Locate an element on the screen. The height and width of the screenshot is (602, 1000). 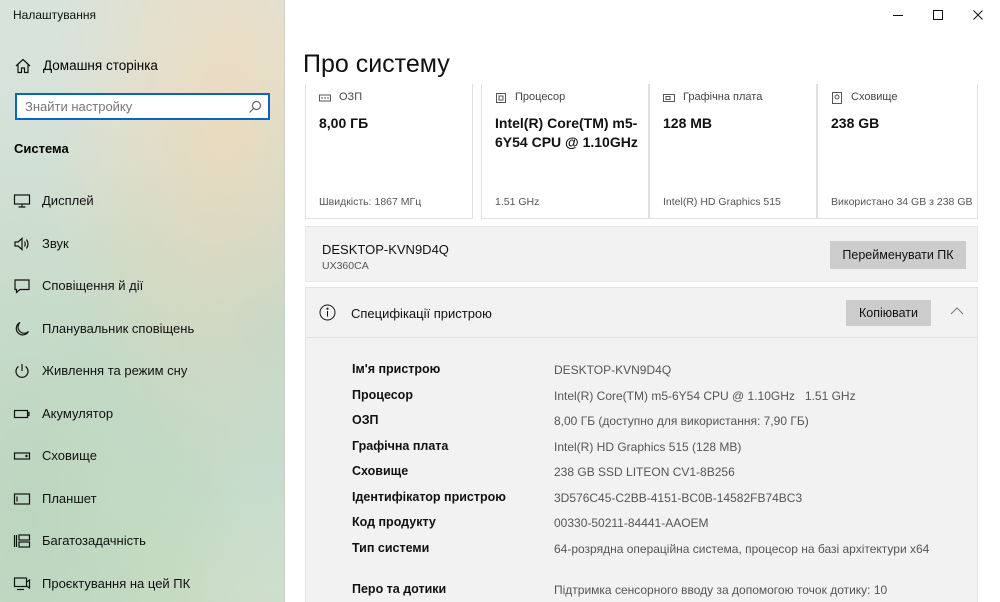
ram-icon is located at coordinates (325, 98).